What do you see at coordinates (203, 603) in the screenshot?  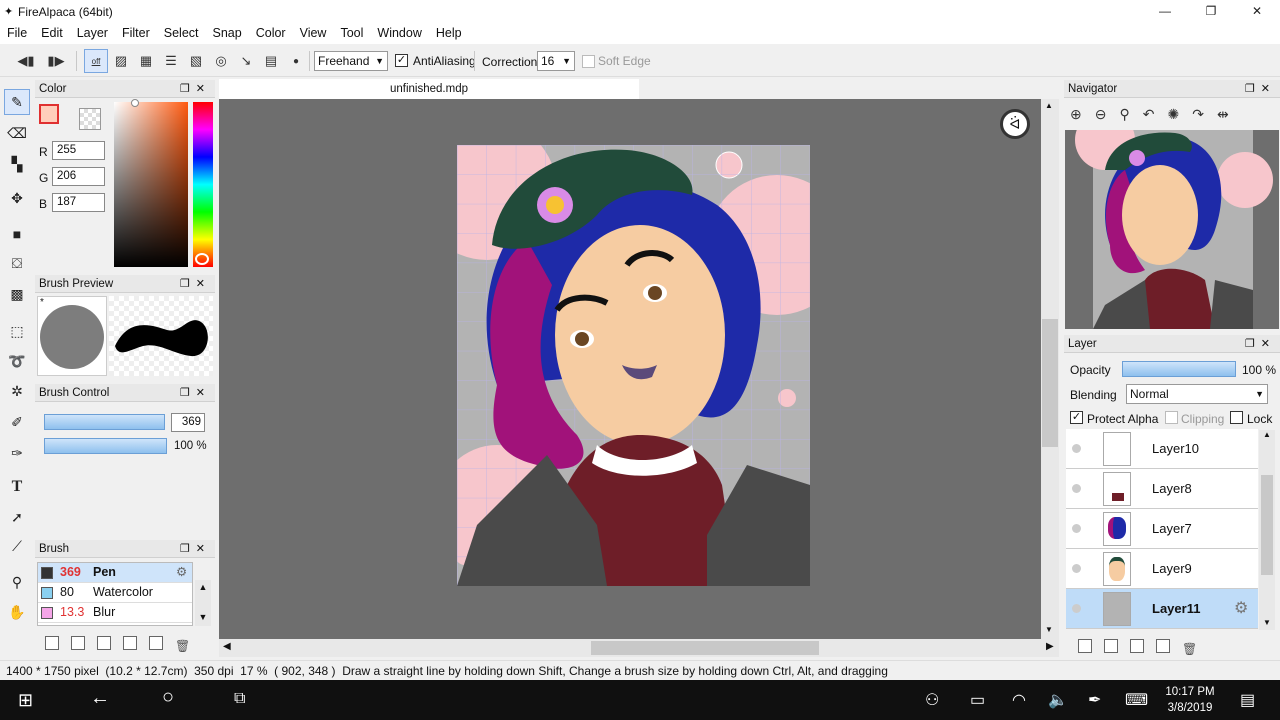 I see `brush-list-scrollbar: ▲ ▼` at bounding box center [203, 603].